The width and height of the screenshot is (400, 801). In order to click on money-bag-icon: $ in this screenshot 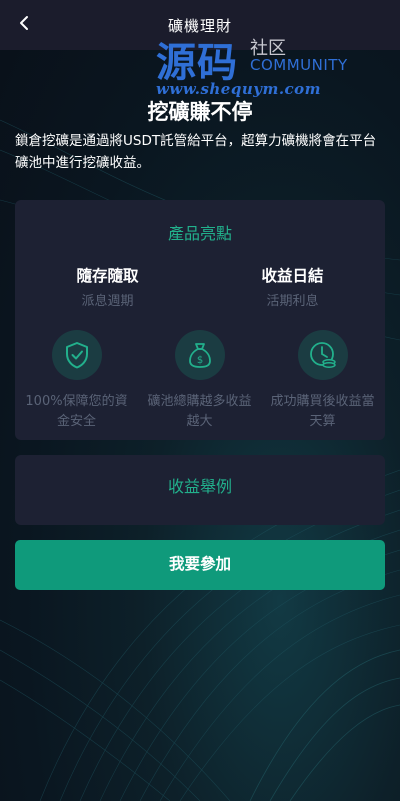, I will do `click(199, 355)`.